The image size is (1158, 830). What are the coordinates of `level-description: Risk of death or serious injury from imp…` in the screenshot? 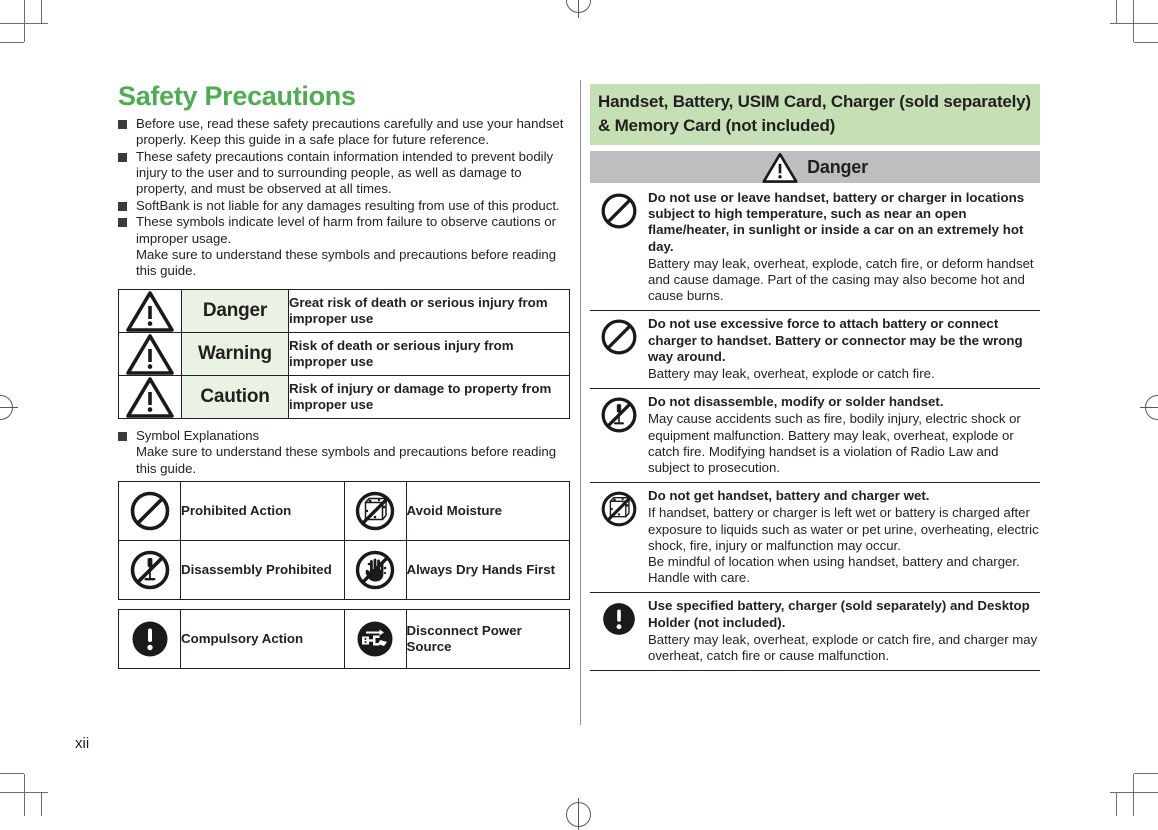 It's located at (429, 353).